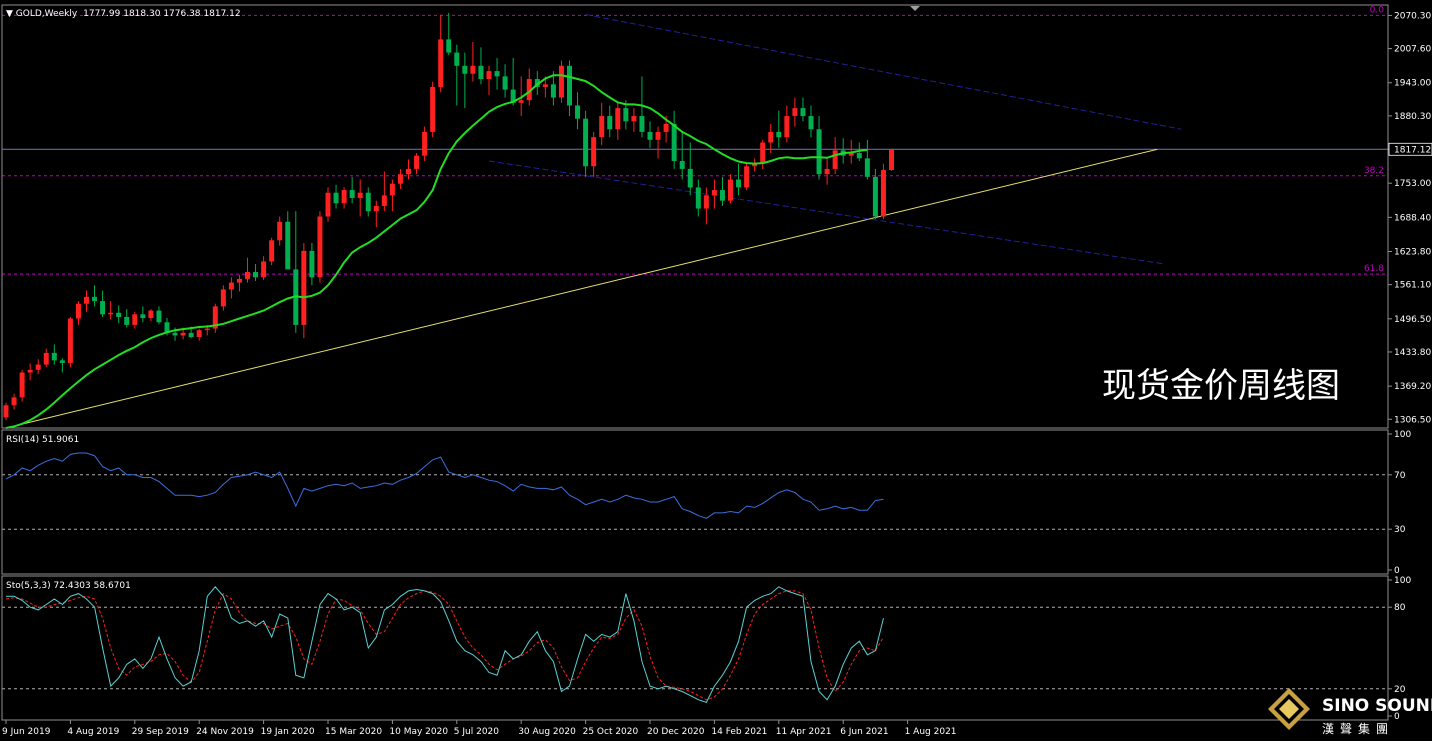 This screenshot has height=741, width=1432. I want to click on chart-caption: 现货金价周线图, so click(1221, 386).